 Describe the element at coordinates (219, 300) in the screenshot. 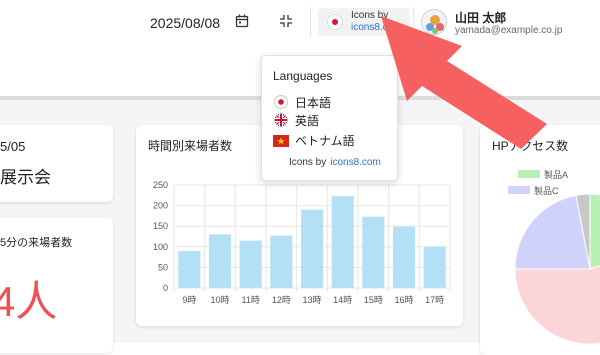

I see `x-tick-label: 10時` at that location.